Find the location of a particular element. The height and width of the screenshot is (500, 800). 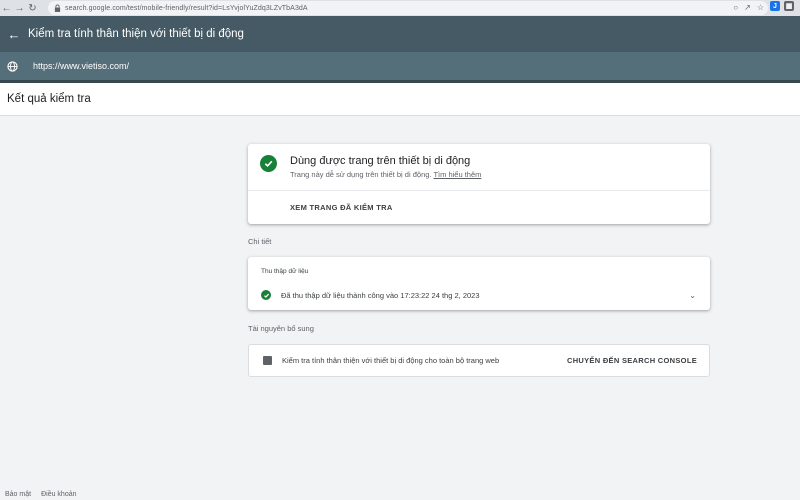

share-icon: ↗ is located at coordinates (747, 8).